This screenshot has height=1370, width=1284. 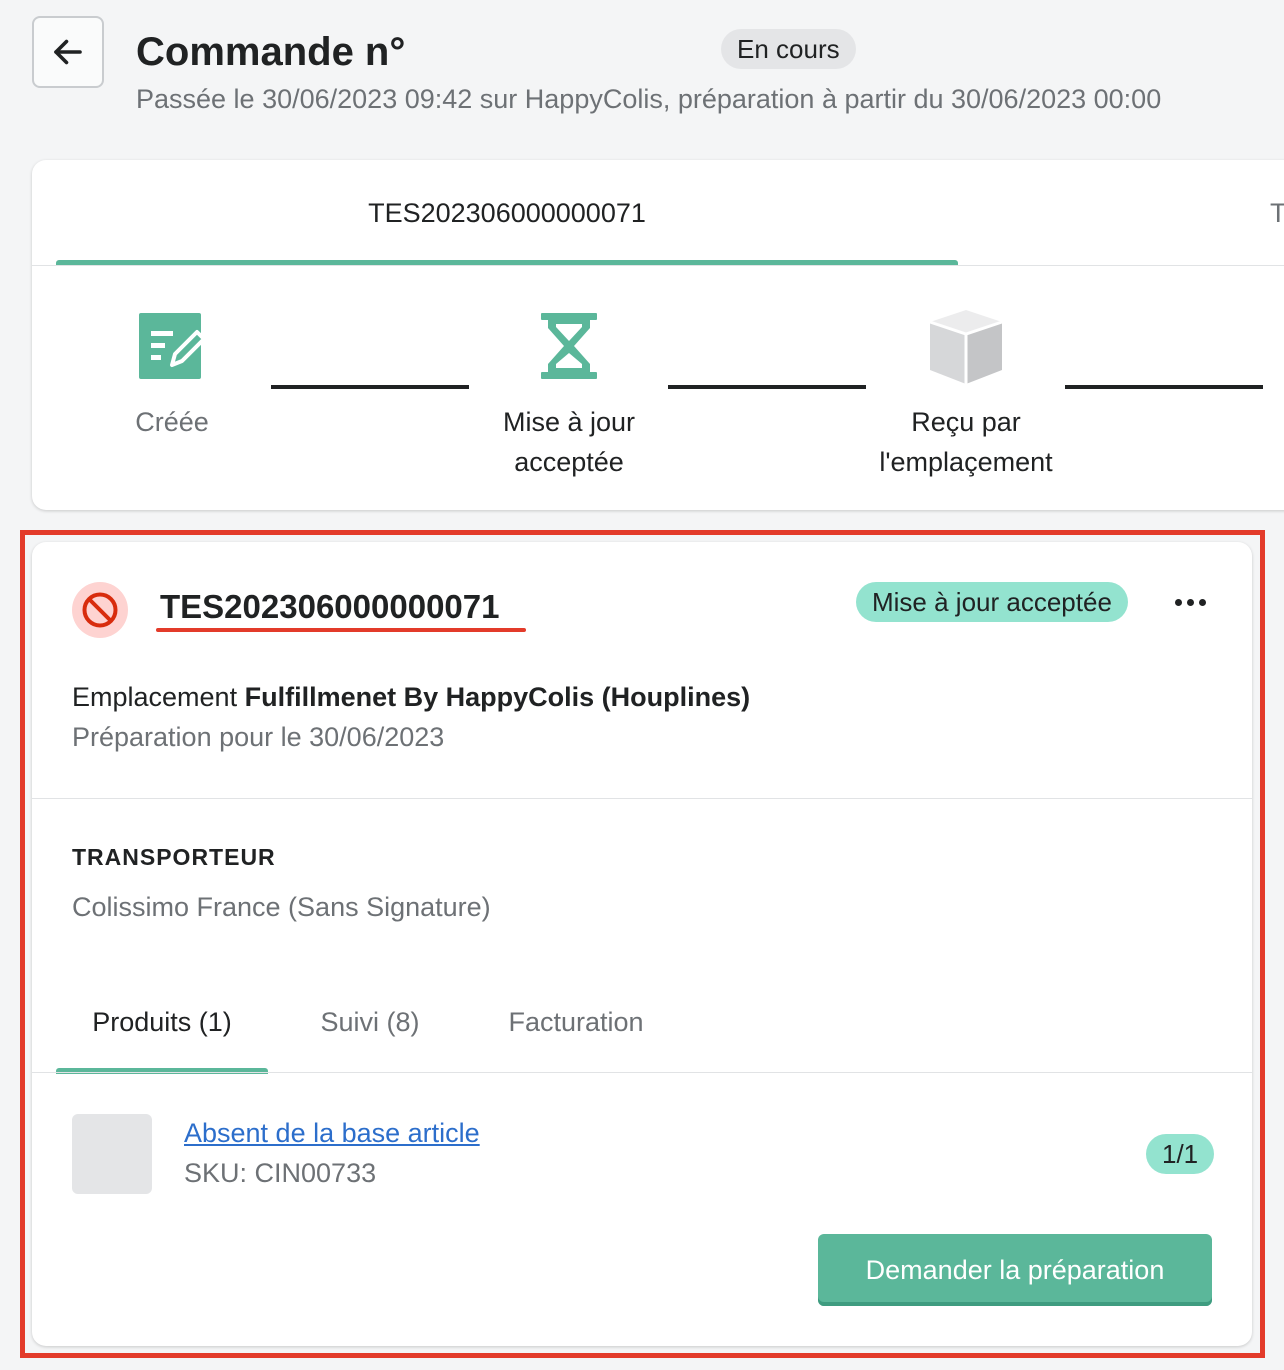 I want to click on location-name: Fulfillmenet By HappyColis (Houplines), so click(x=497, y=697).